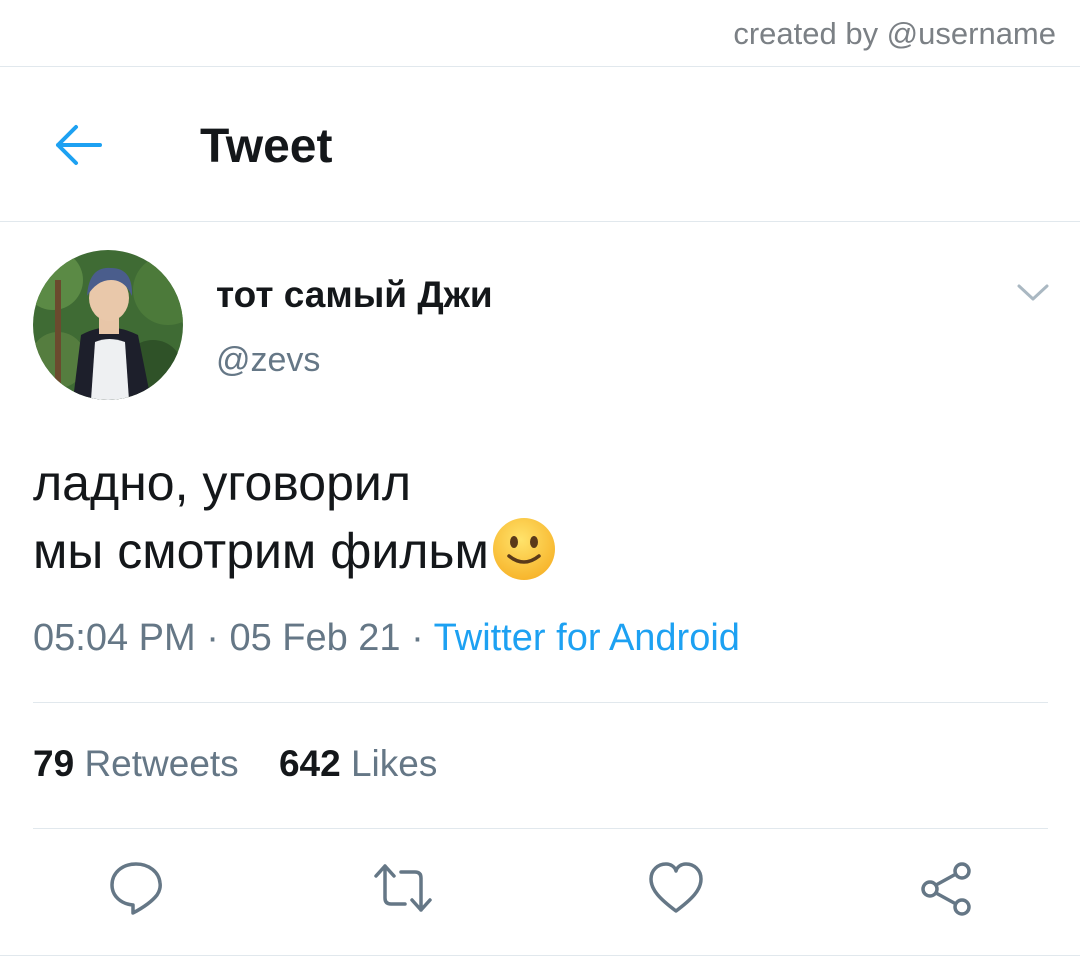 This screenshot has height=976, width=1080. What do you see at coordinates (523, 549) in the screenshot?
I see `slightly-smiling-face-icon` at bounding box center [523, 549].